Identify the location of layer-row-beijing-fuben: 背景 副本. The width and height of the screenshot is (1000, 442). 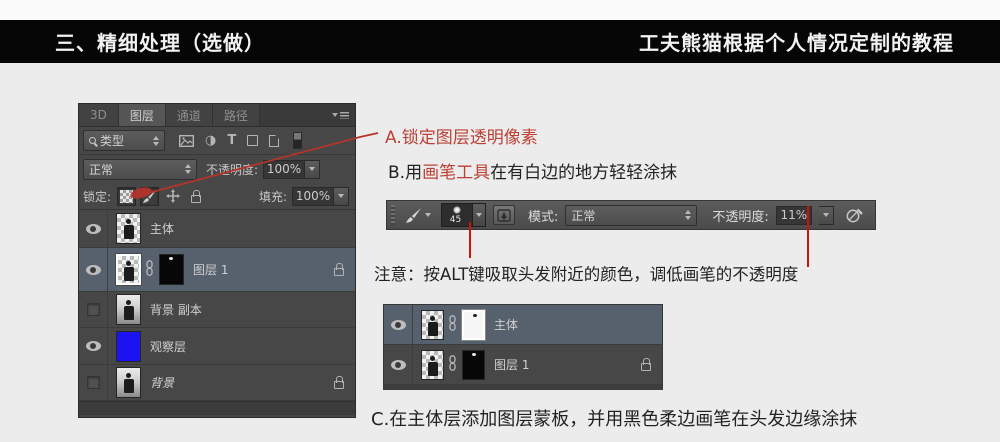
(217, 310).